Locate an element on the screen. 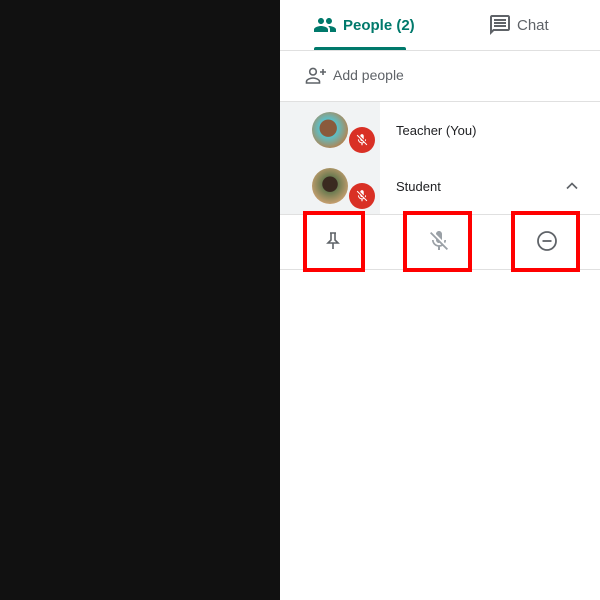  participant-name: Teacher (You) is located at coordinates (436, 130).